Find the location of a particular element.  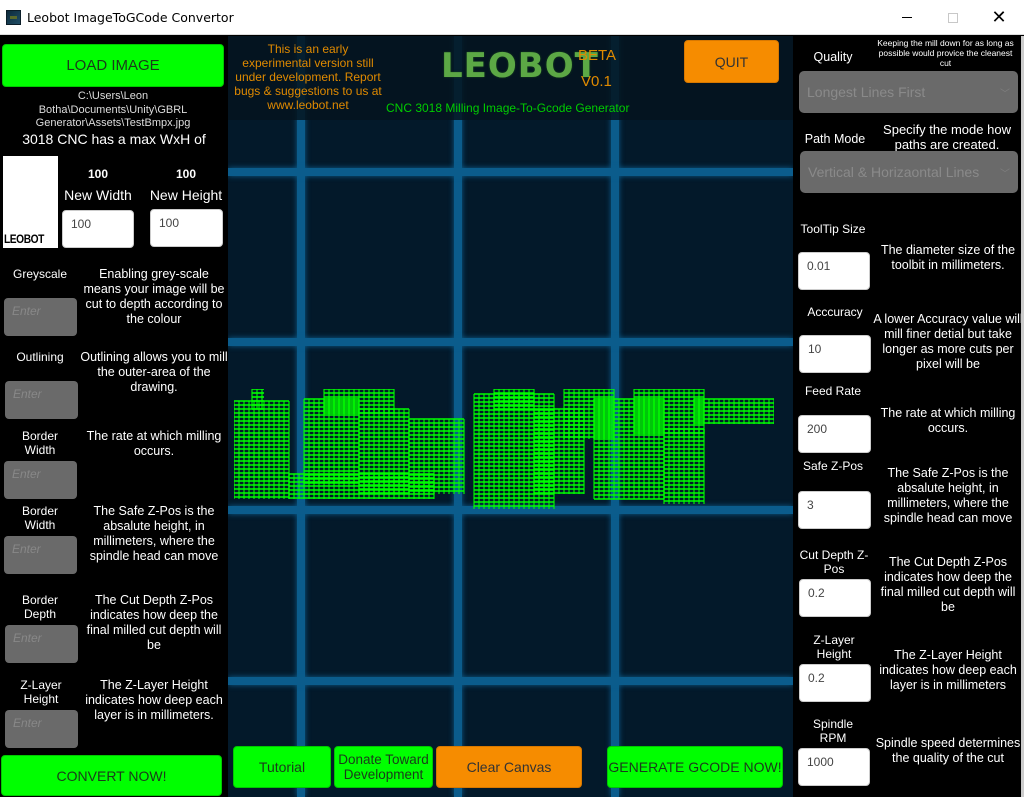

new-height-label: New Height is located at coordinates (186, 195).